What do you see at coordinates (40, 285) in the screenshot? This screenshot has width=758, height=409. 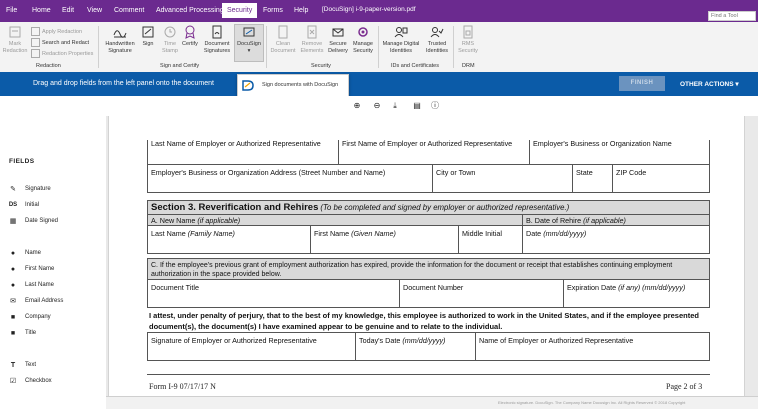 I see `field-label: Last Name` at bounding box center [40, 285].